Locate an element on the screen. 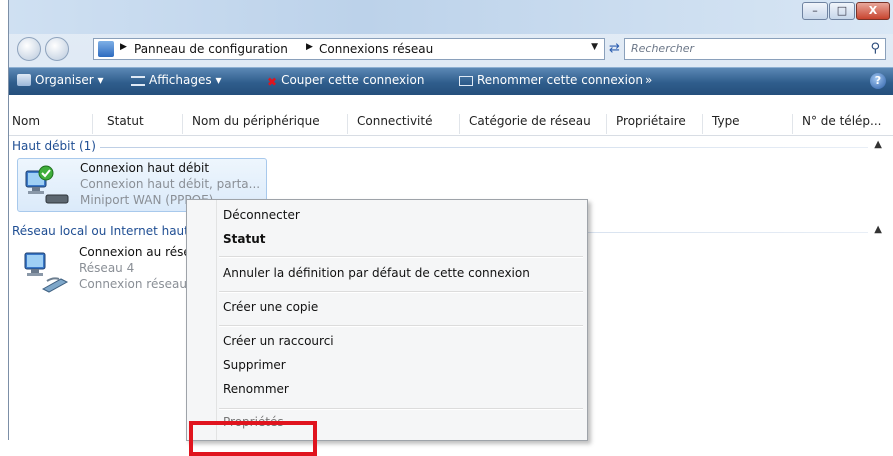 Image resolution: width=893 pixels, height=456 pixels. maximize-button: □ is located at coordinates (842, 11).